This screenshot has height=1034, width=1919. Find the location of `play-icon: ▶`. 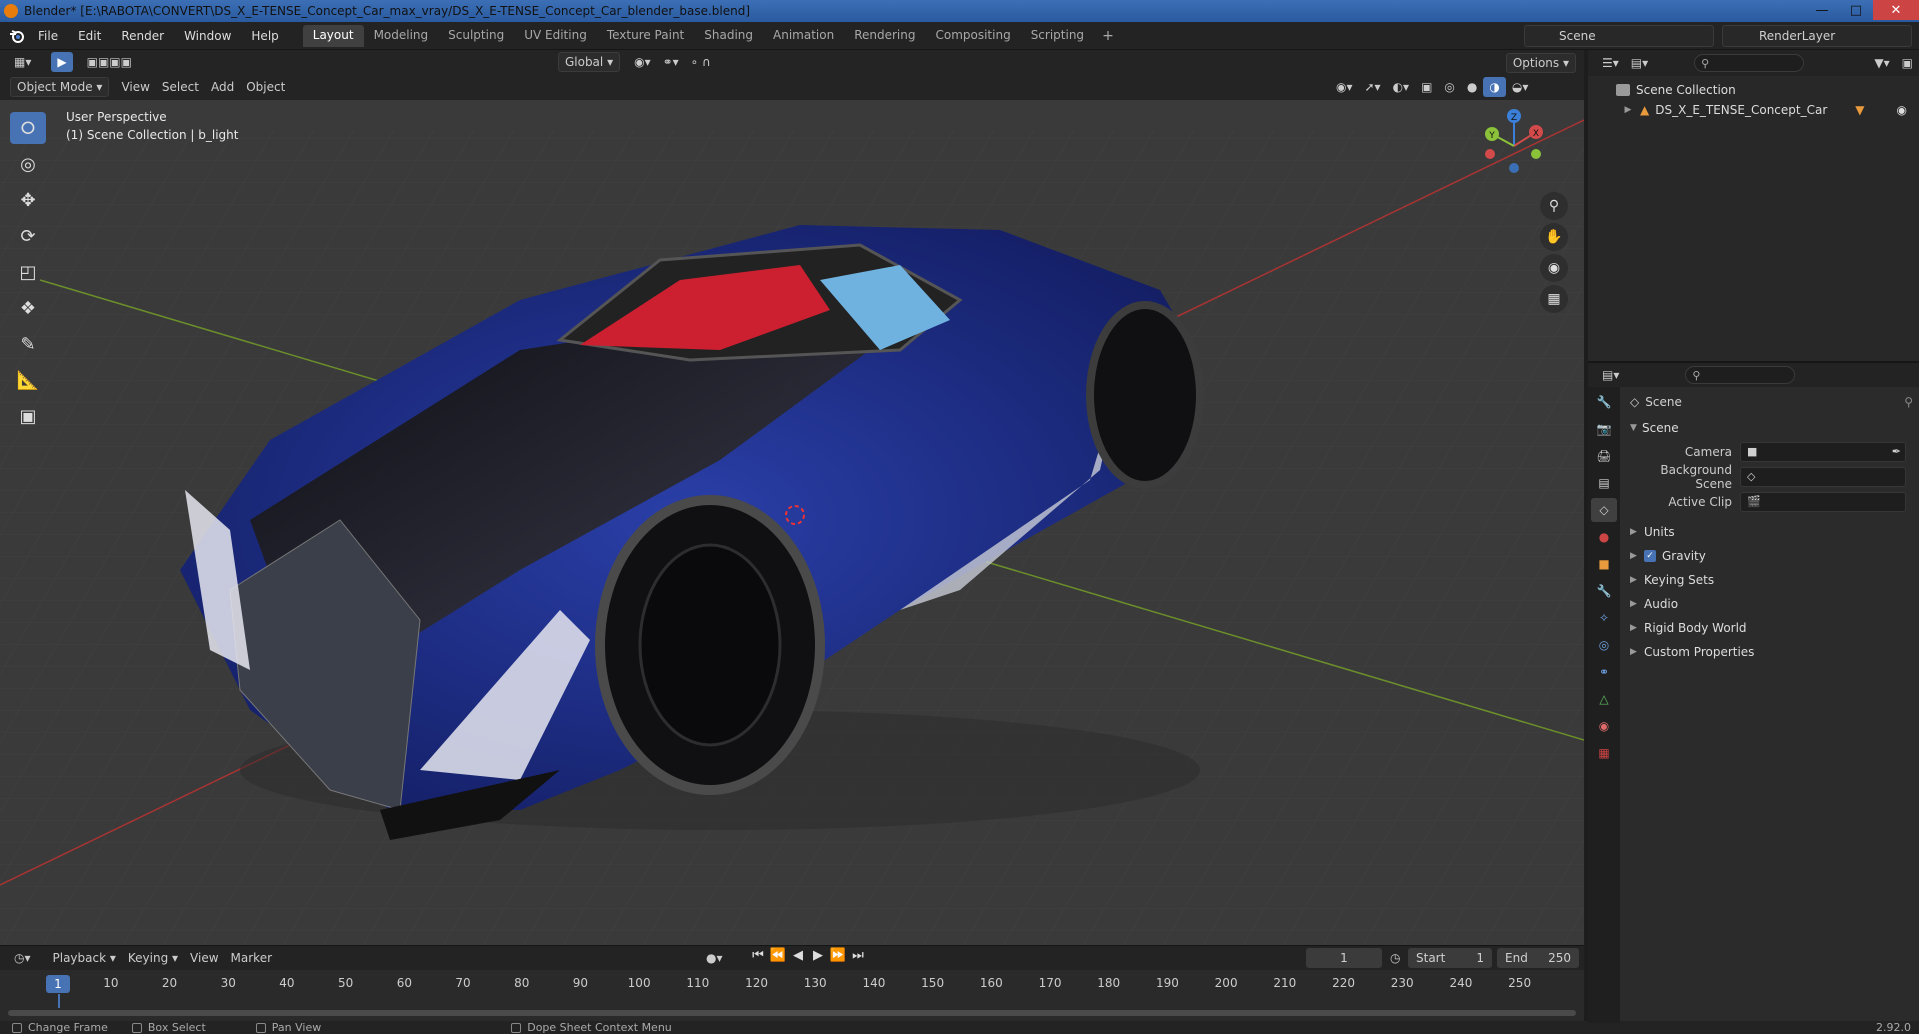

play-icon: ▶ is located at coordinates (818, 955).